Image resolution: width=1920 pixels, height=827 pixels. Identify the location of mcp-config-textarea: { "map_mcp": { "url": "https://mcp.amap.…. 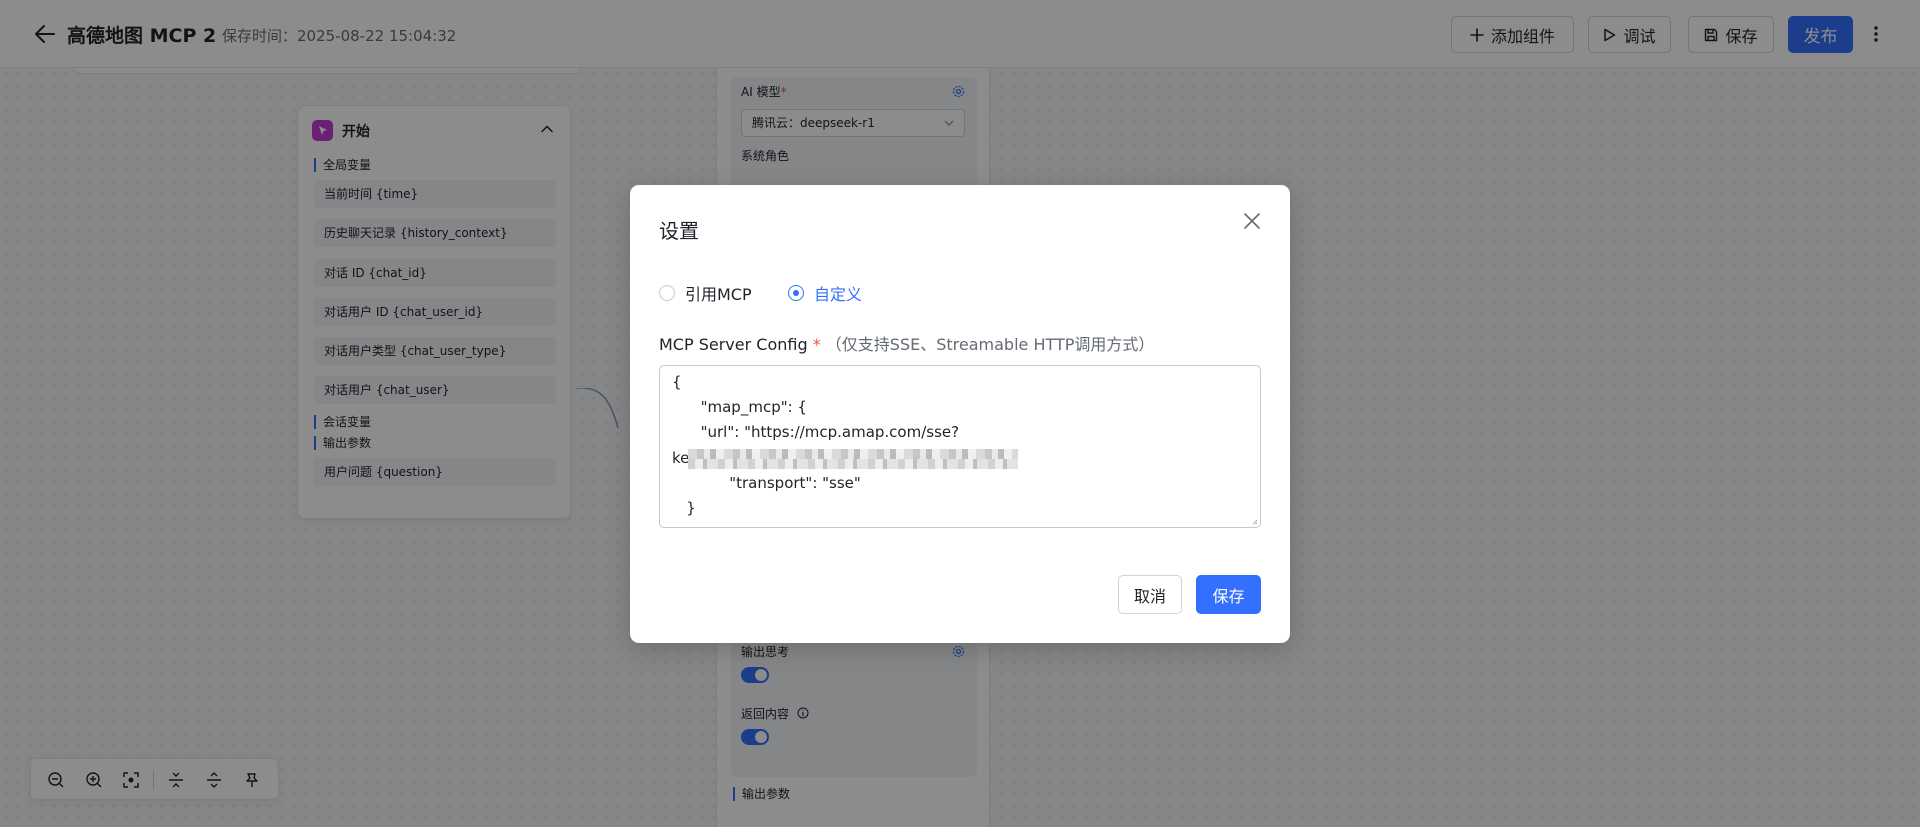
(960, 446).